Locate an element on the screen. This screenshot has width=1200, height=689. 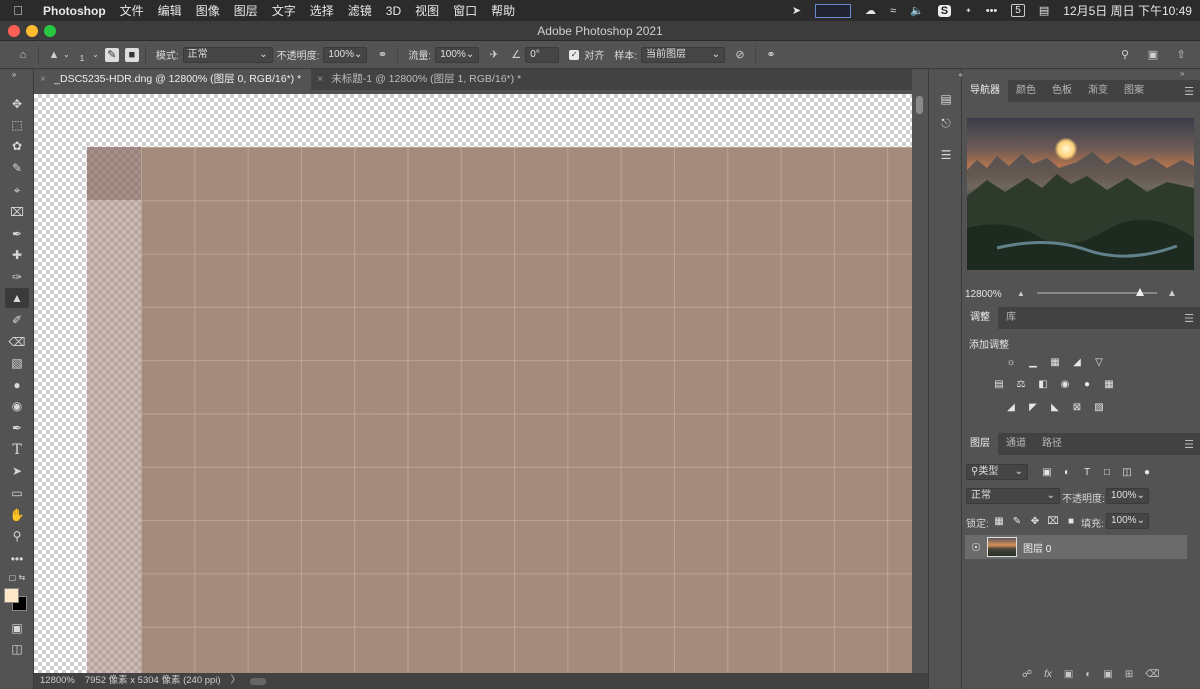
move-tool-icon: ✥ is located at coordinates (17, 104).